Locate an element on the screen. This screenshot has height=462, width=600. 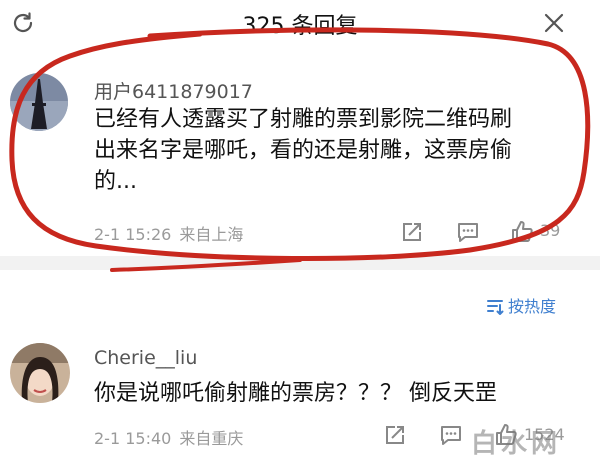
comment-line: 出来名字是哪吒，看的还是射雕，这票房偷 is located at coordinates (303, 150).